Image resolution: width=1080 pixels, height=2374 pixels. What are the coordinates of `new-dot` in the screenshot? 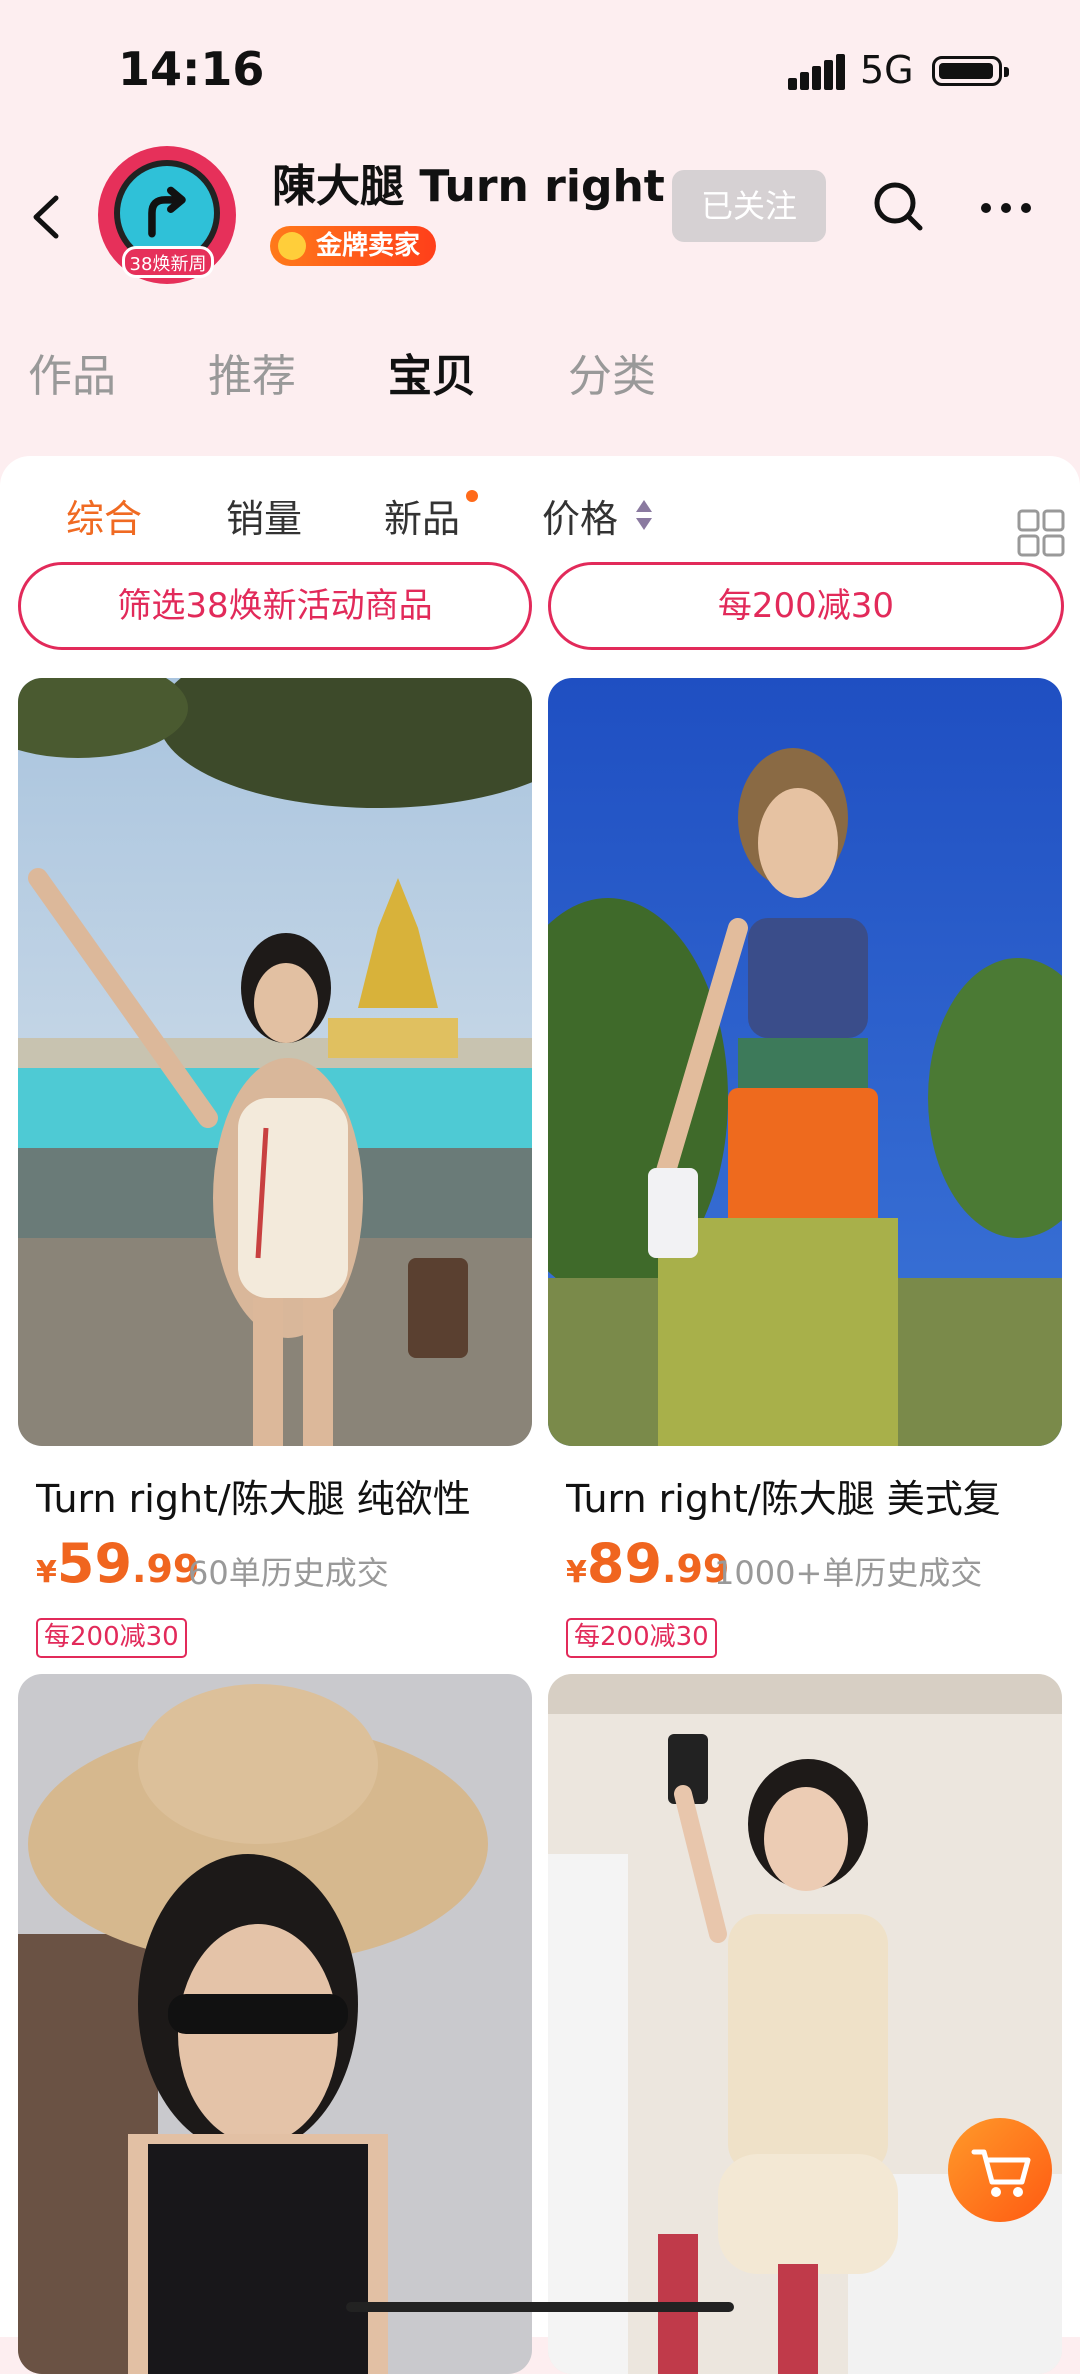 It's located at (472, 496).